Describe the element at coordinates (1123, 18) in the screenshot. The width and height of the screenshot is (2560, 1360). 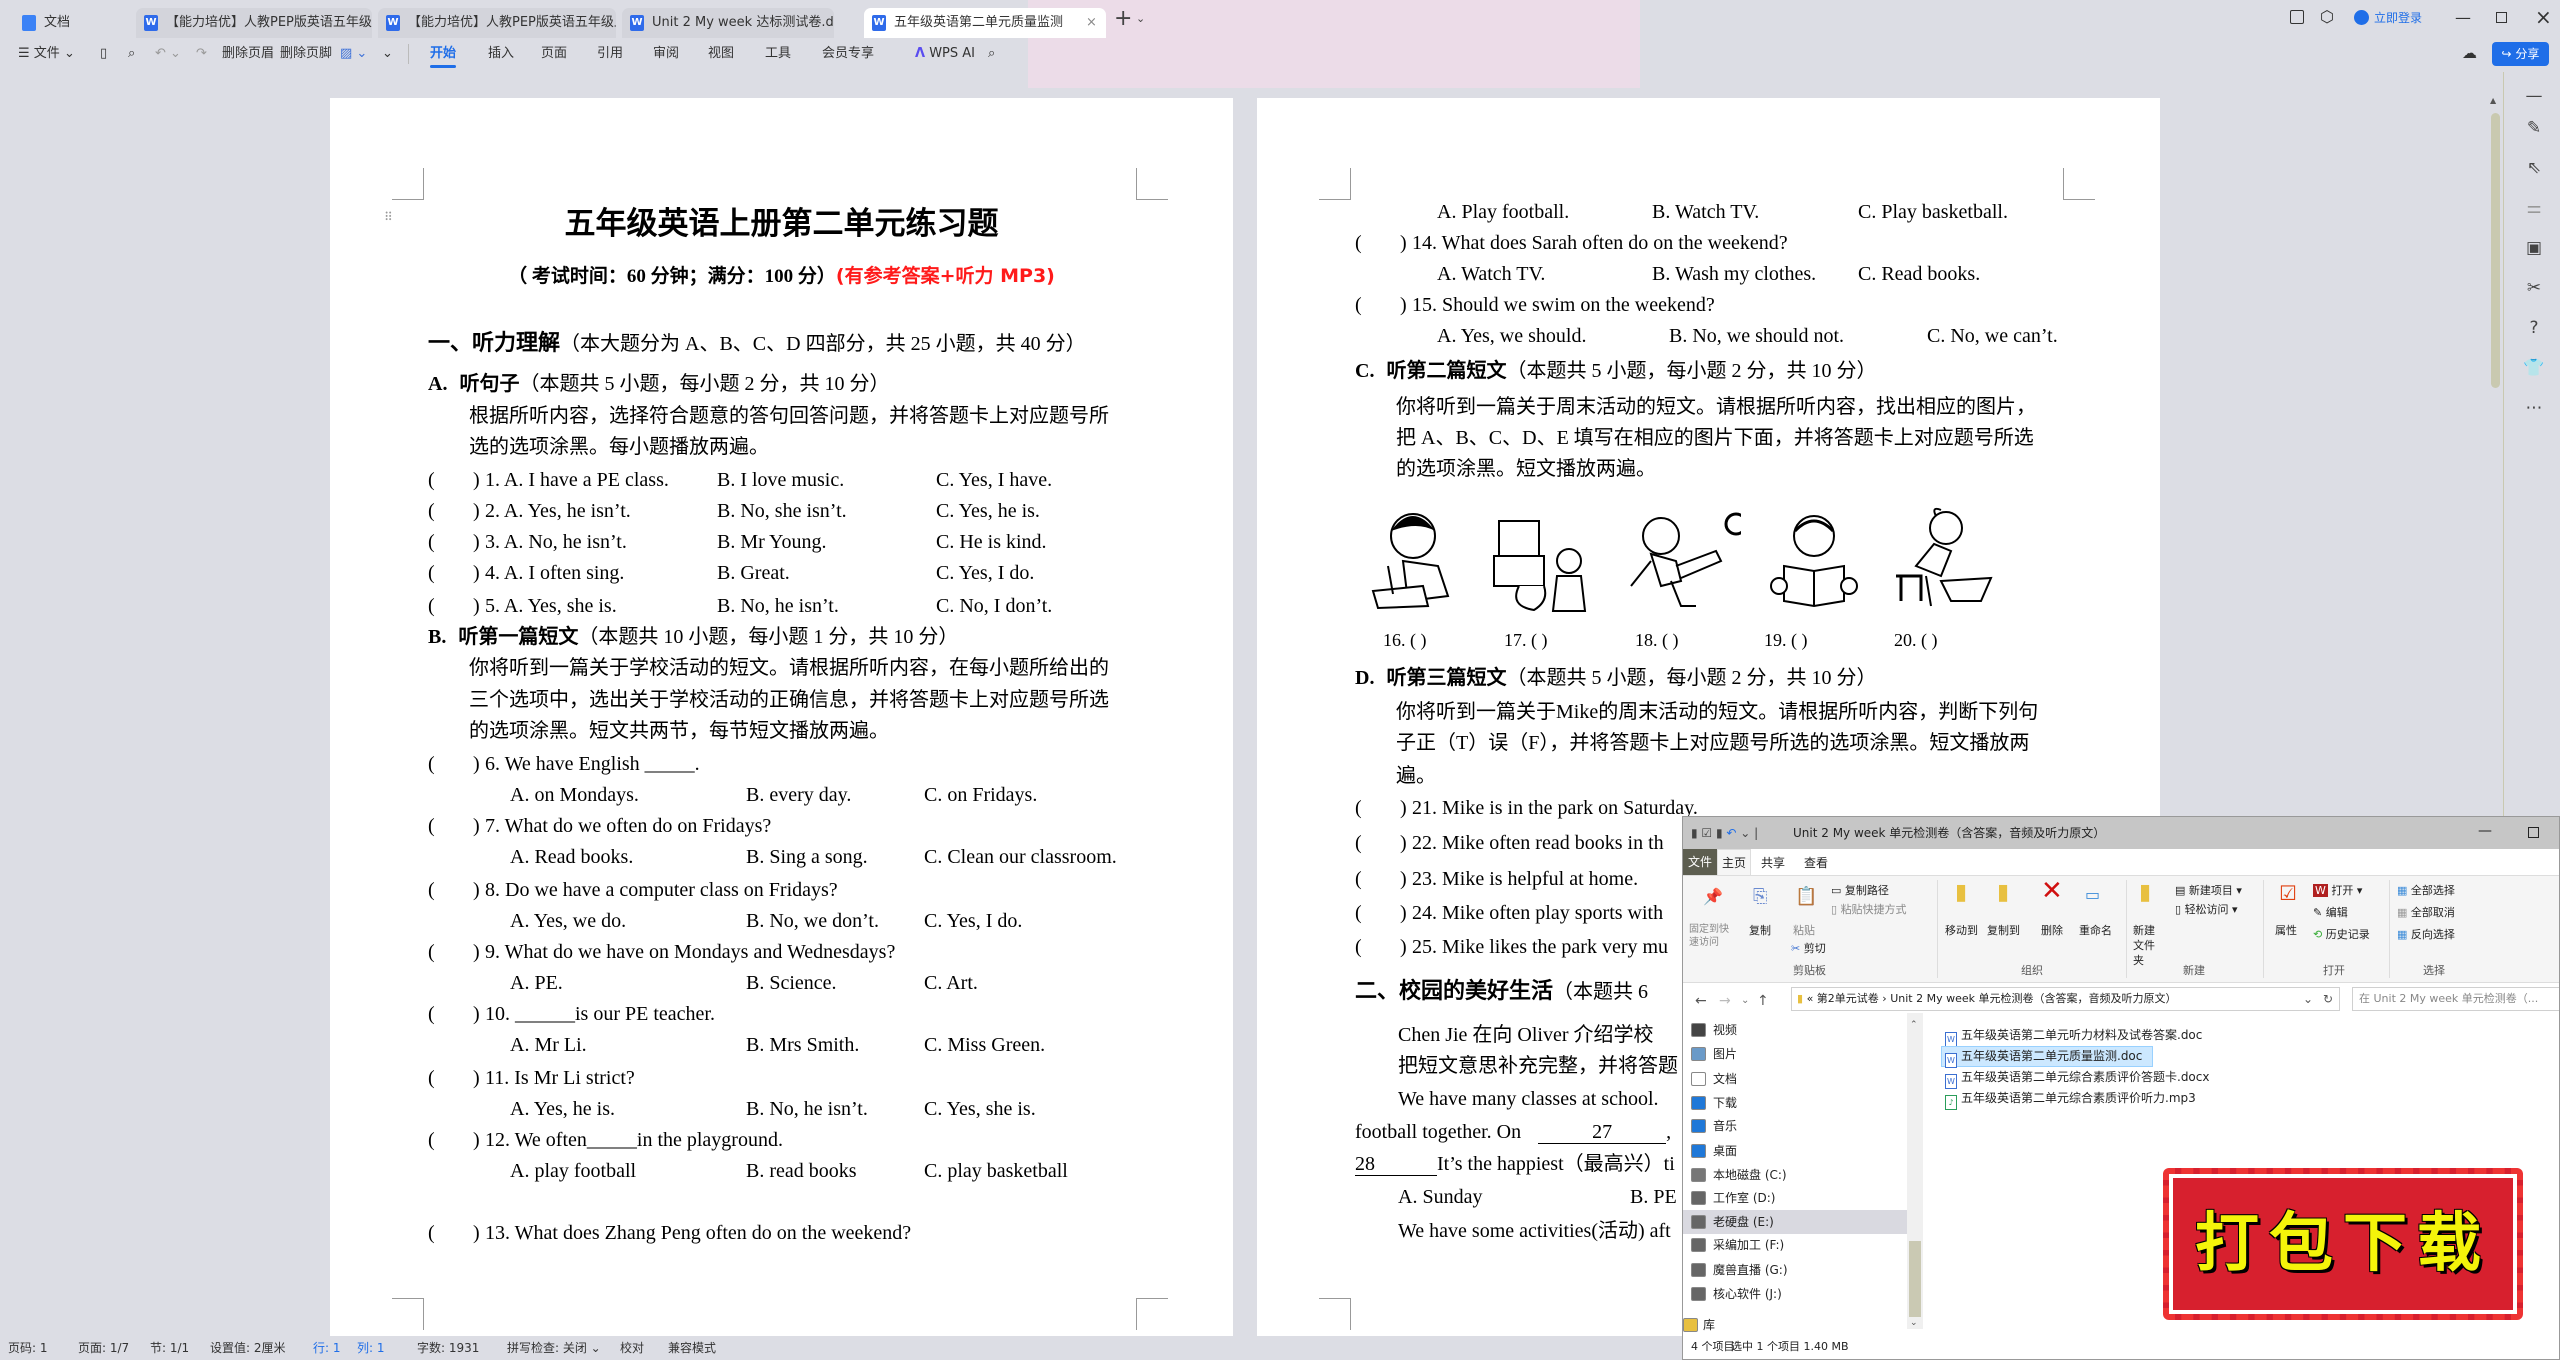
I see `new-tab-button: +` at that location.